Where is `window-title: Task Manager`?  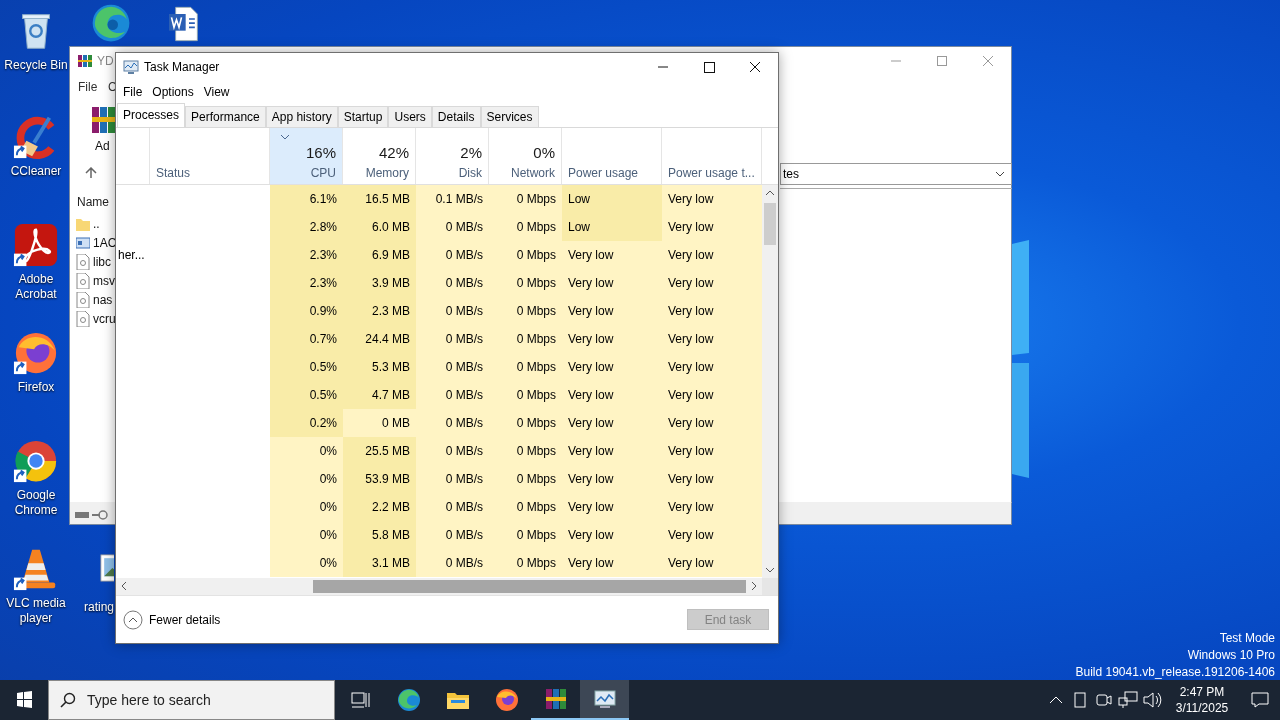
window-title: Task Manager is located at coordinates (182, 67).